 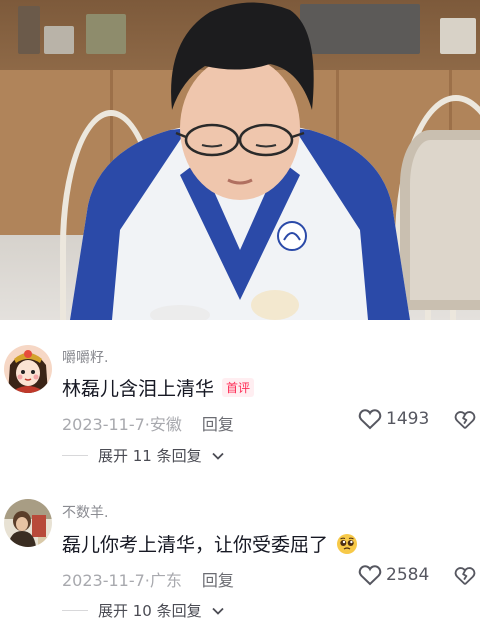 I want to click on first-comment-badge: 首评, so click(x=238, y=387).